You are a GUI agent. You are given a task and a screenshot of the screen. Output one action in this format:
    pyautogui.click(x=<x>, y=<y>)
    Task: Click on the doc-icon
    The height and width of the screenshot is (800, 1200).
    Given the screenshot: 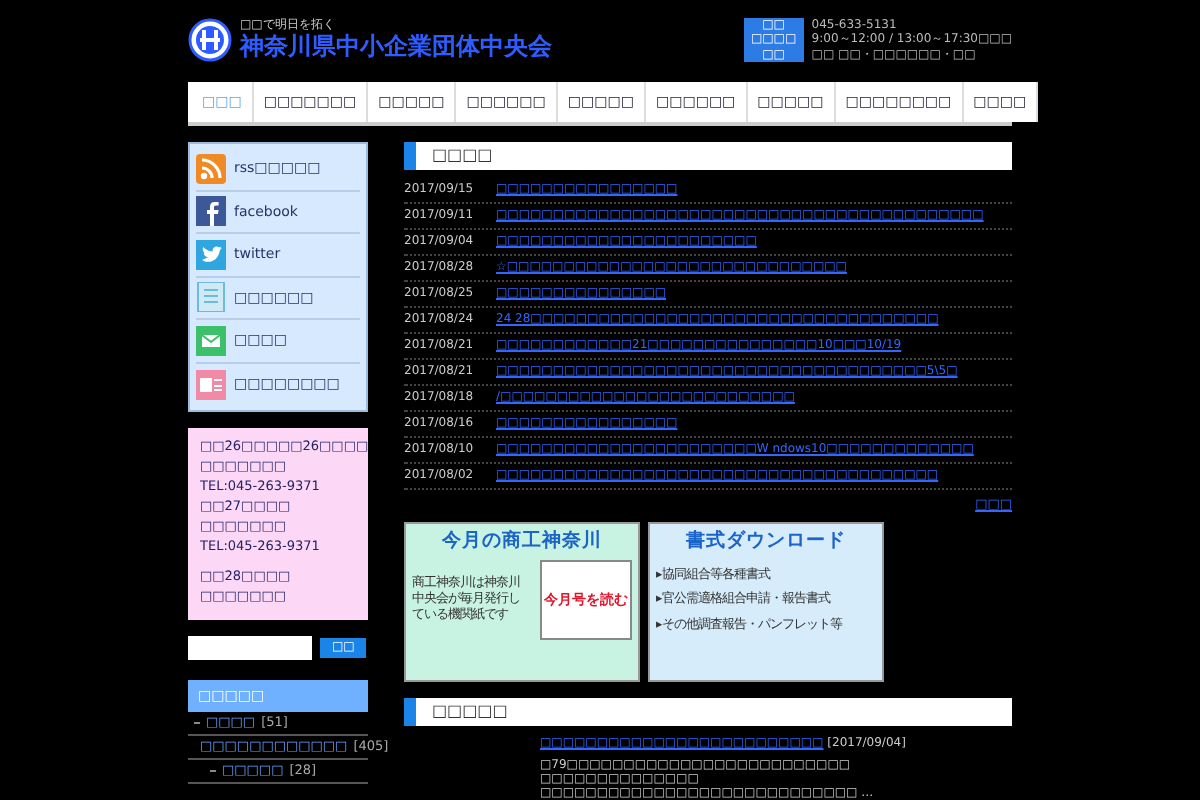 What is the action you would take?
    pyautogui.click(x=211, y=297)
    